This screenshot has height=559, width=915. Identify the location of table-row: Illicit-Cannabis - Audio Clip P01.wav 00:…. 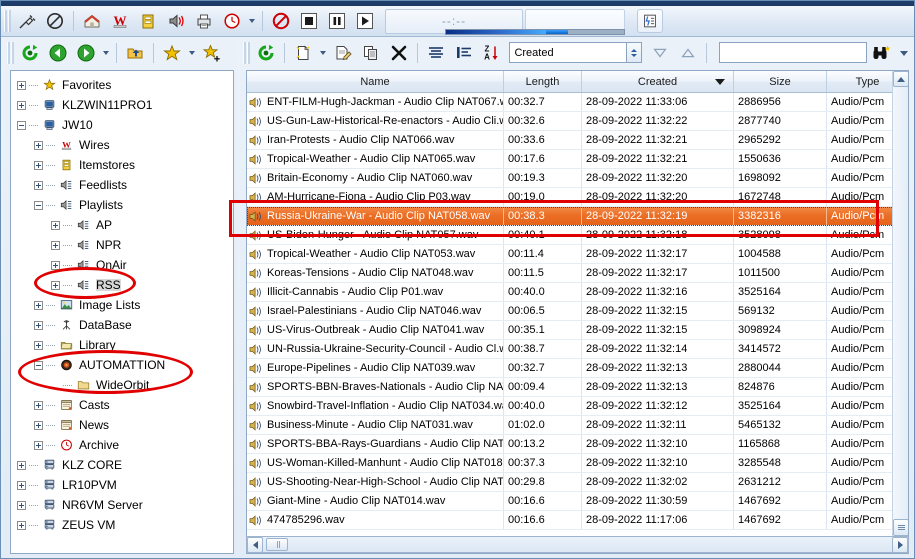
(577, 292).